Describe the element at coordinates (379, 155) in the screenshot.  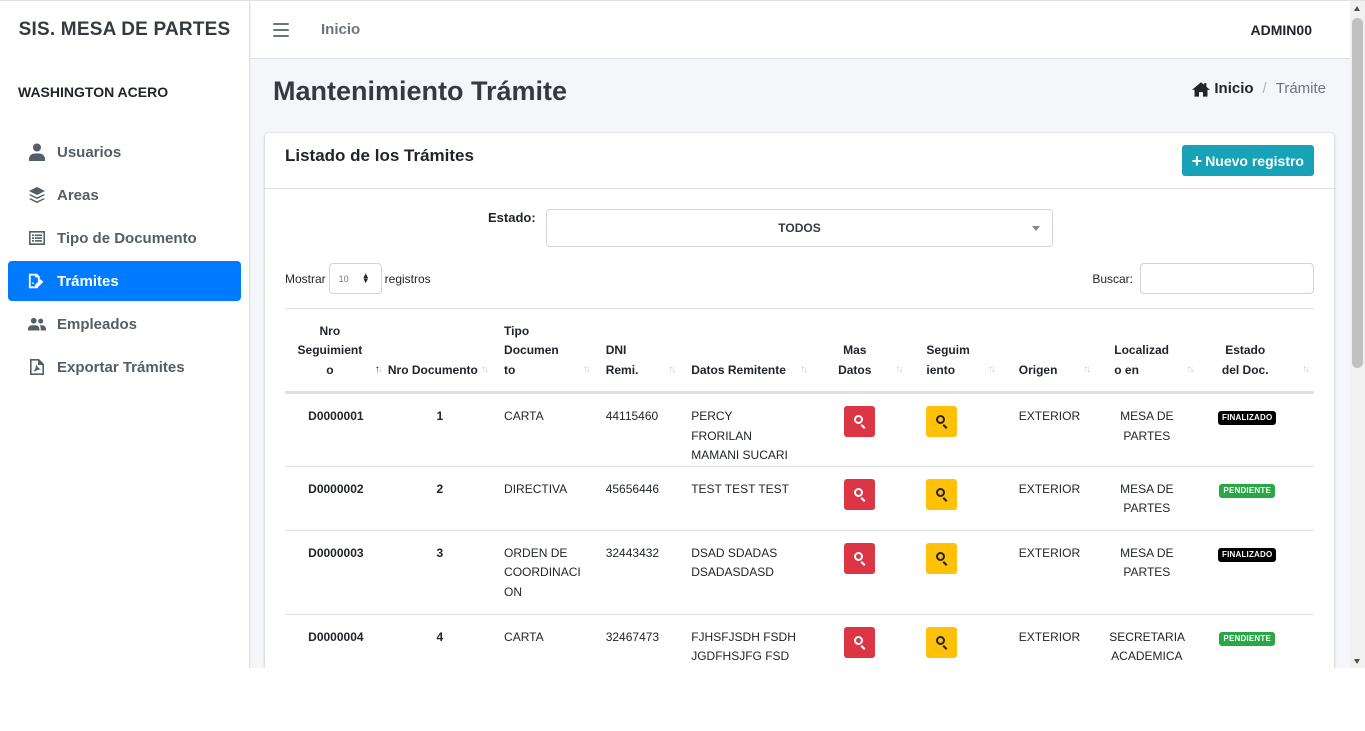
I see `card-title: Listado de los Trámites` at that location.